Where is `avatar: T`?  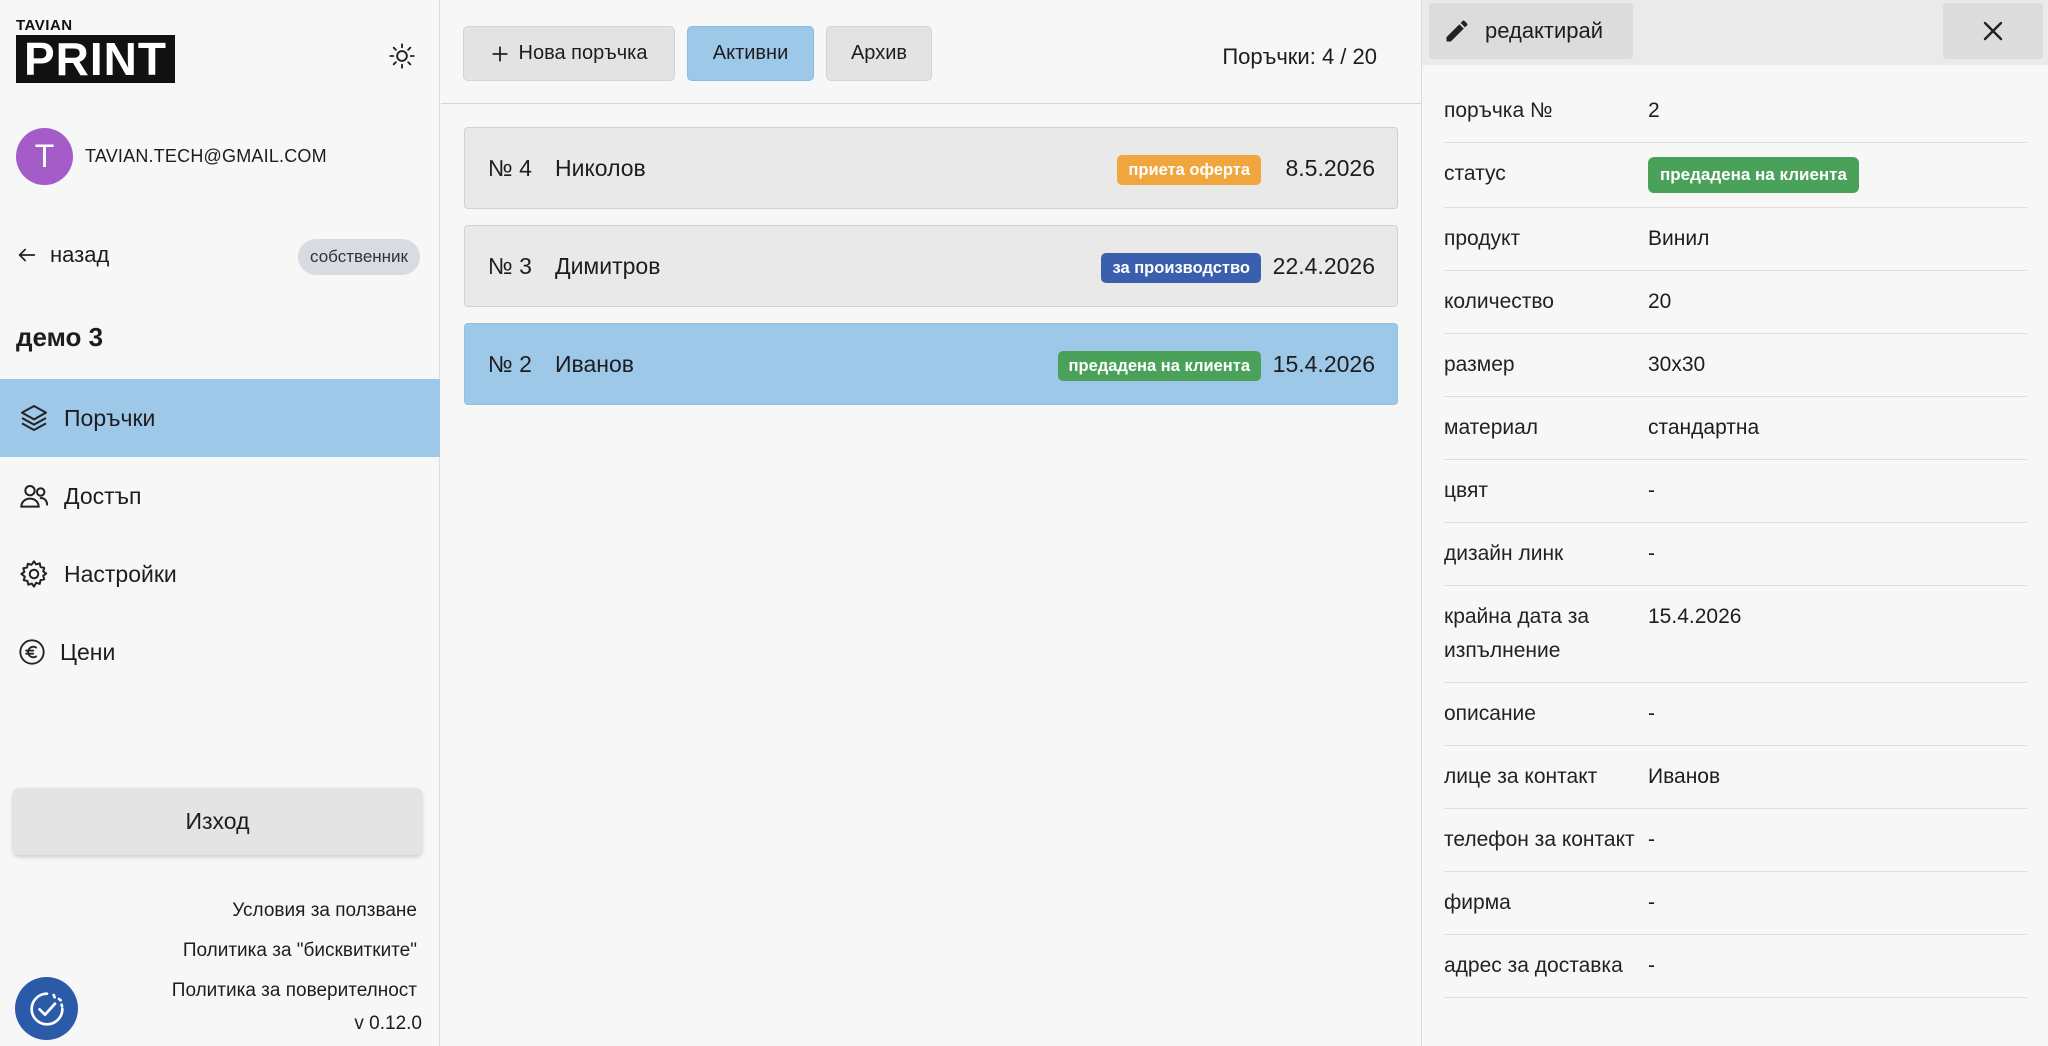 avatar: T is located at coordinates (44, 156).